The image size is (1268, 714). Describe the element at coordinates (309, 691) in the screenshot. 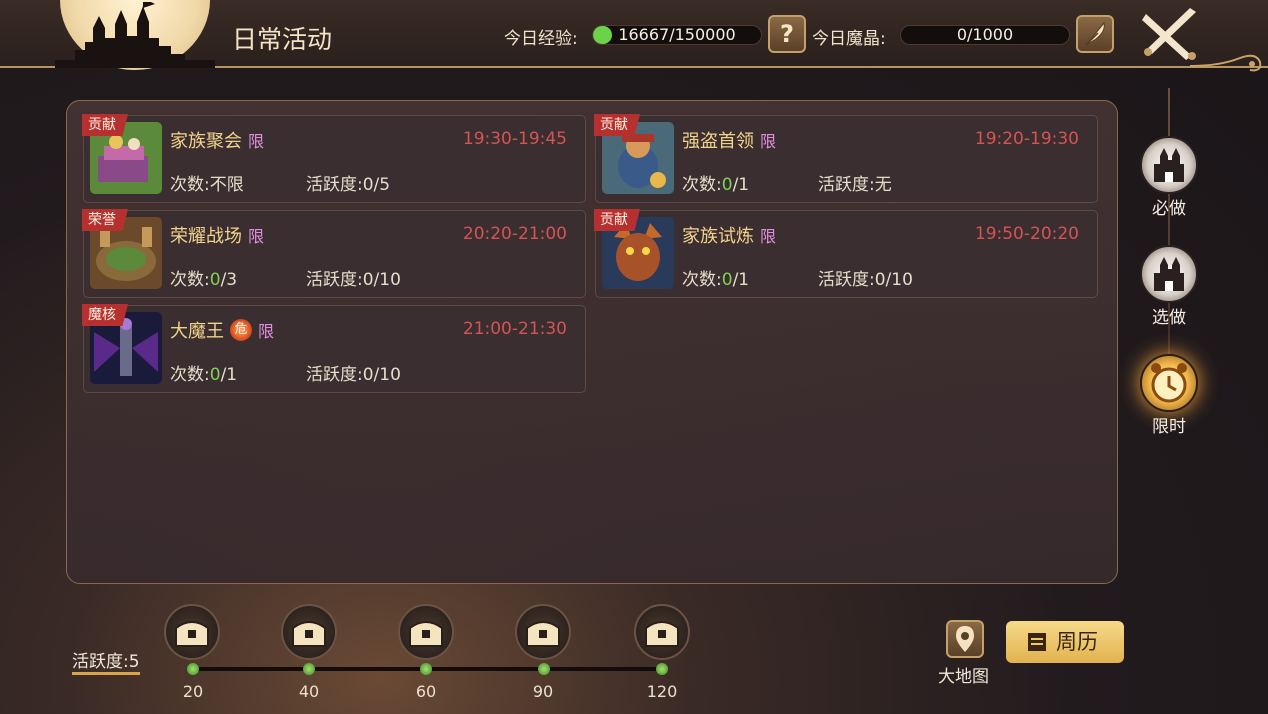

I see `milestone-value: 40` at that location.